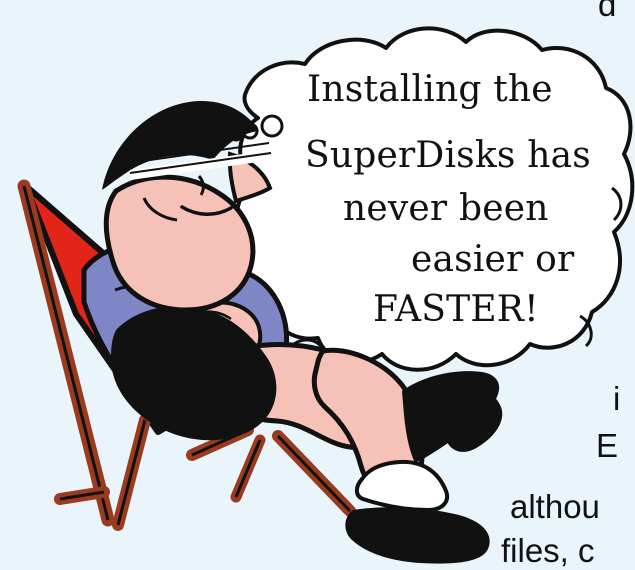  Describe the element at coordinates (493, 259) in the screenshot. I see `thought-bubble-line-4: easier or` at that location.